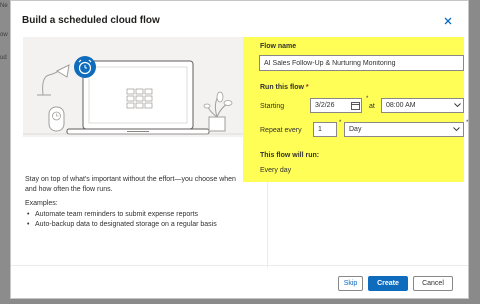 The width and height of the screenshot is (480, 304). Describe the element at coordinates (85, 67) in the screenshot. I see `alarm-clock-icon` at that location.